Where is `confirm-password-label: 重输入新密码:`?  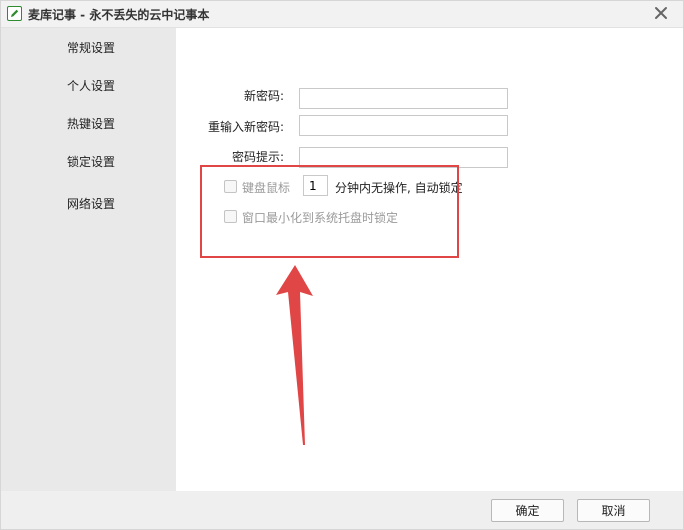
confirm-password-label: 重输入新密码: is located at coordinates (245, 127).